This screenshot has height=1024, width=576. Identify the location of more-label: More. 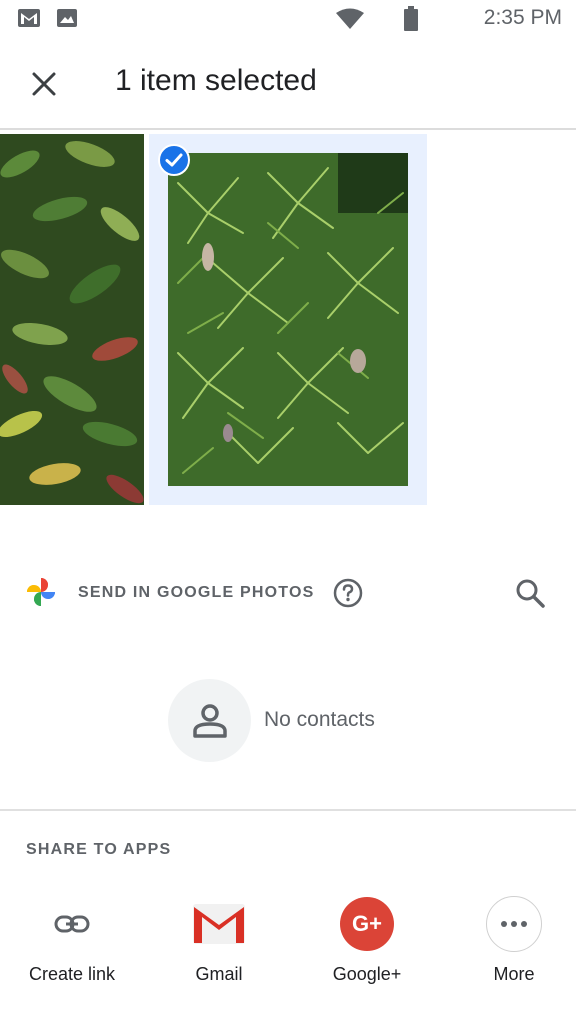
(514, 974).